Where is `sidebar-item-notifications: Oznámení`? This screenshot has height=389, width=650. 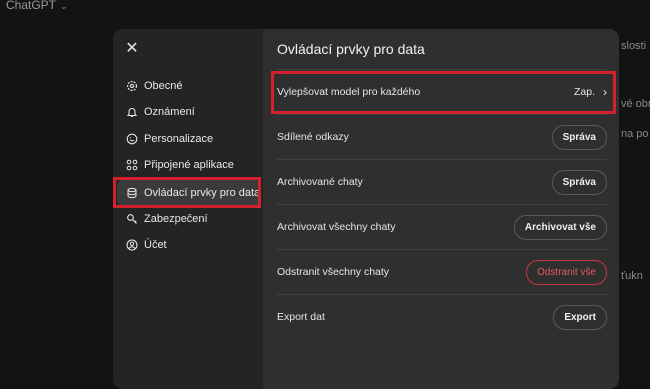 sidebar-item-notifications: Oznámení is located at coordinates (189, 112).